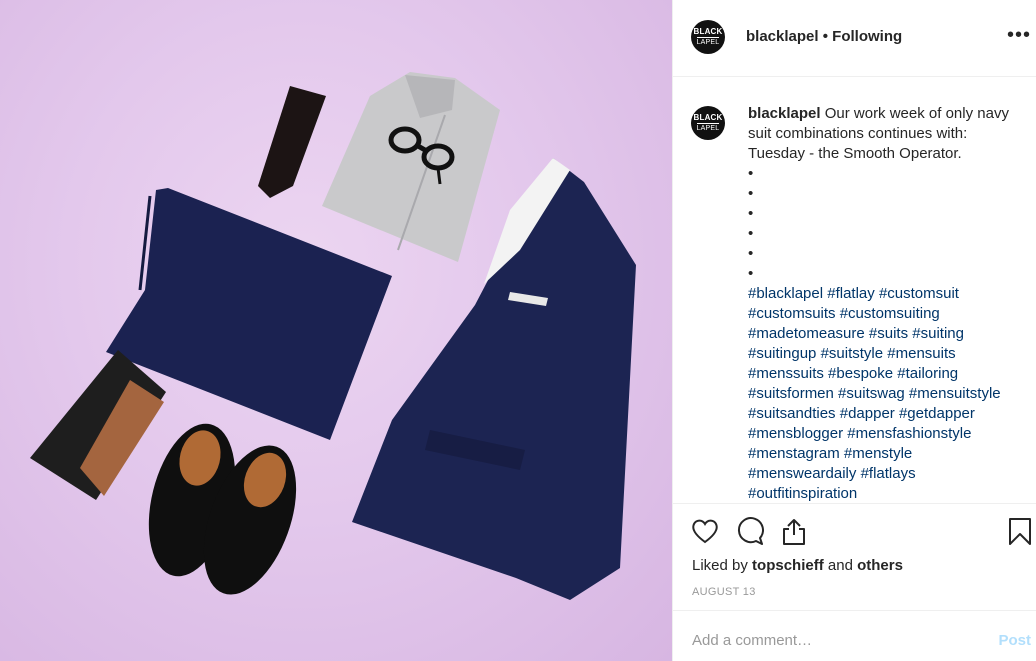  I want to click on shirt-shape, so click(411, 167).